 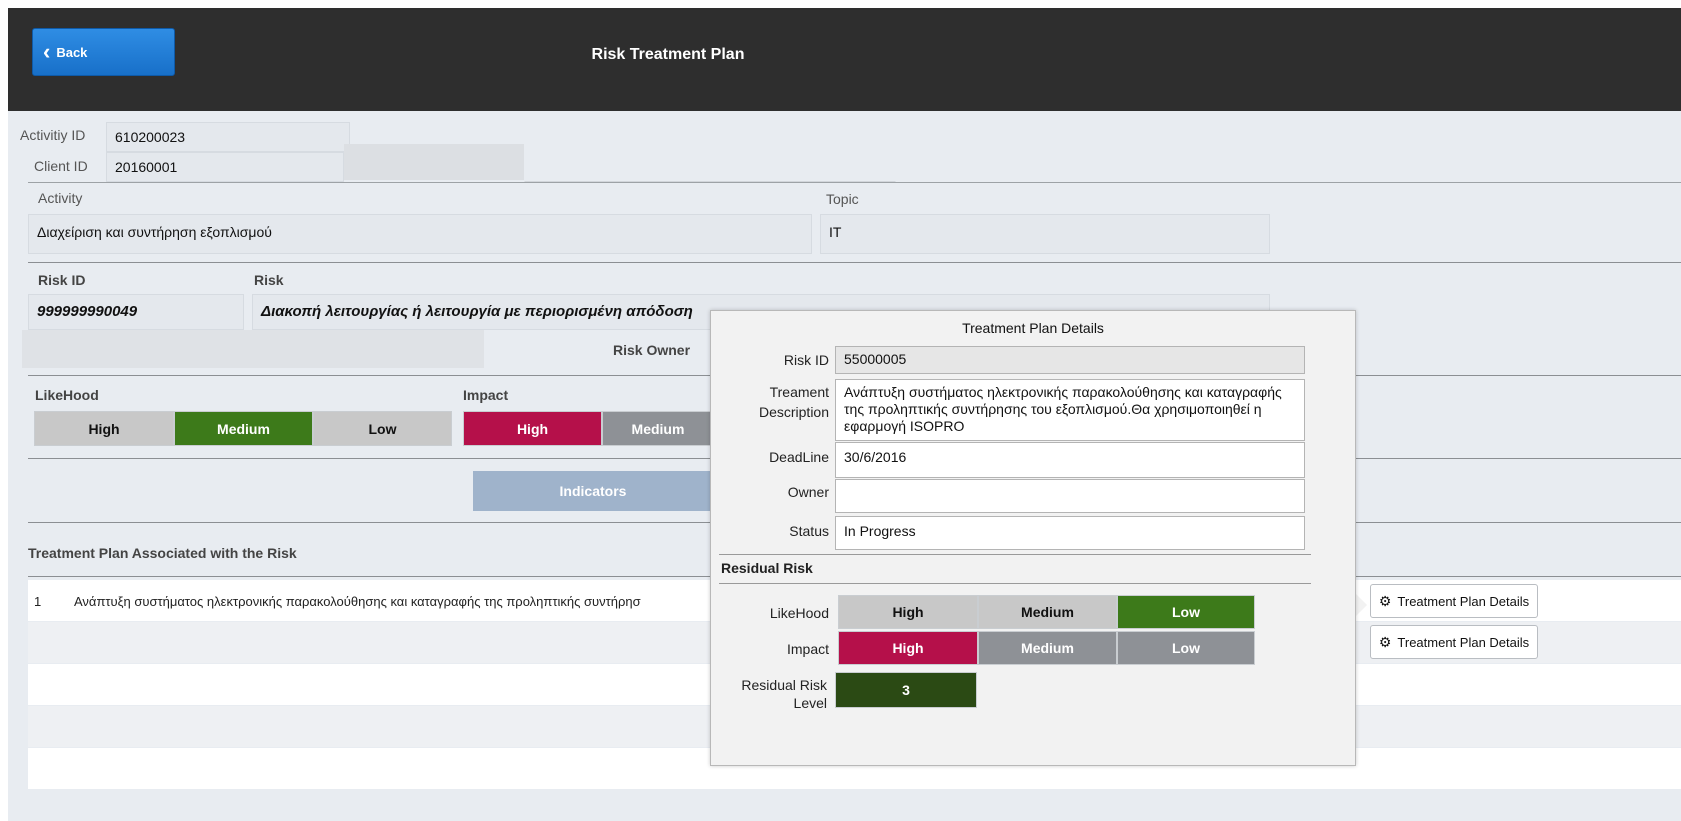 What do you see at coordinates (1047, 648) in the screenshot?
I see `residual-impact-medium-button: Medium` at bounding box center [1047, 648].